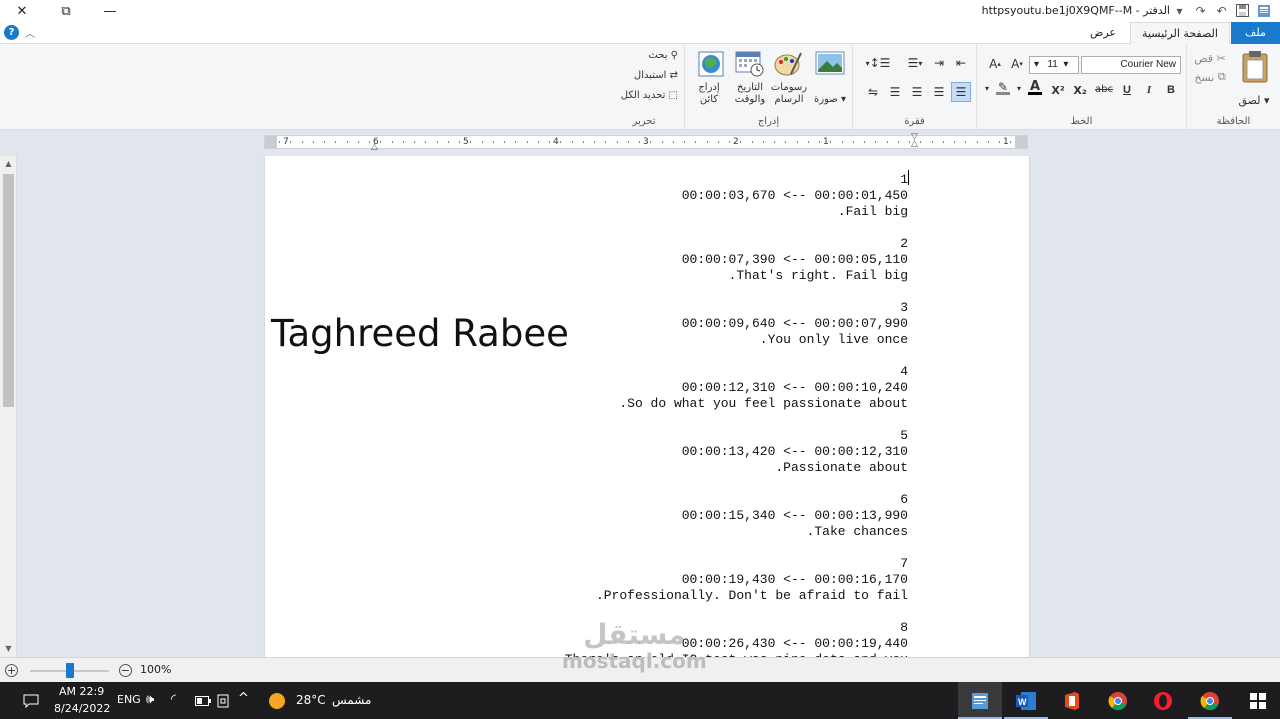 The height and width of the screenshot is (719, 1280). Describe the element at coordinates (1103, 33) in the screenshot. I see `tab-view: عرض` at that location.